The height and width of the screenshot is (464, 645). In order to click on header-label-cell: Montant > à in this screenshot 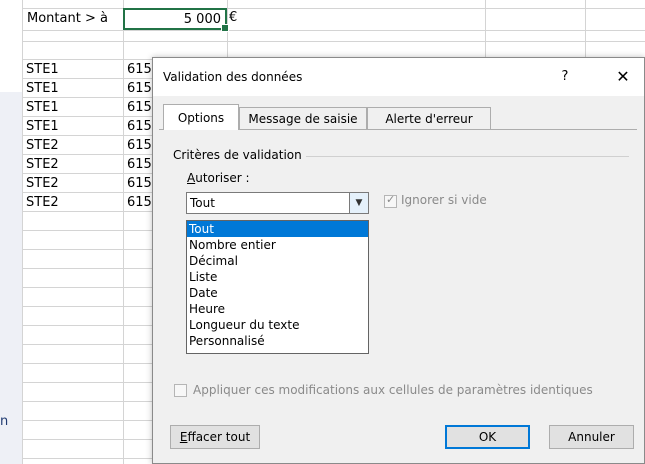, I will do `click(67, 18)`.